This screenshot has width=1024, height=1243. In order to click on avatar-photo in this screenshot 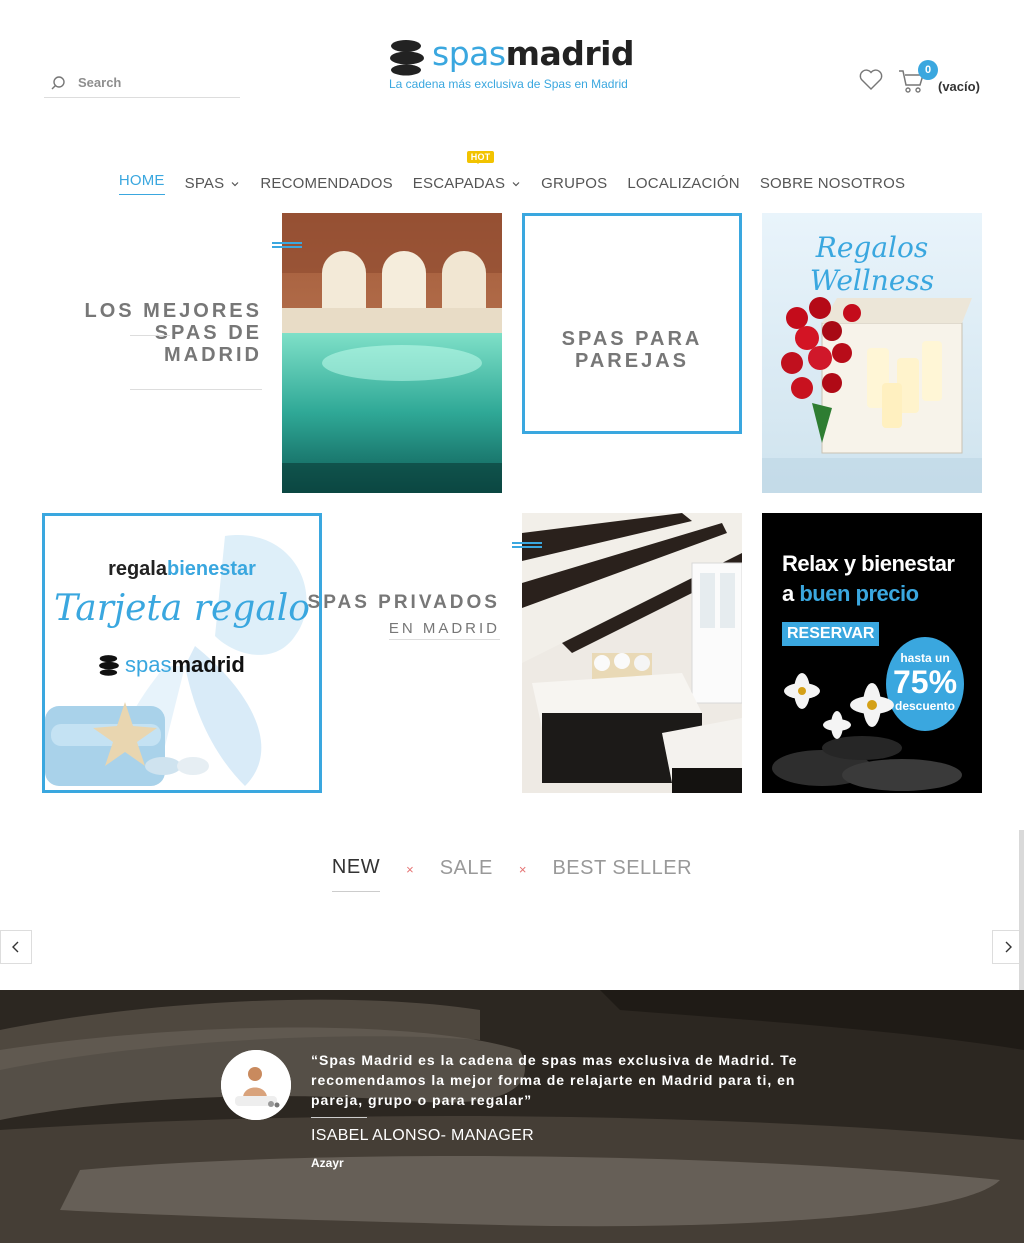, I will do `click(256, 1085)`.